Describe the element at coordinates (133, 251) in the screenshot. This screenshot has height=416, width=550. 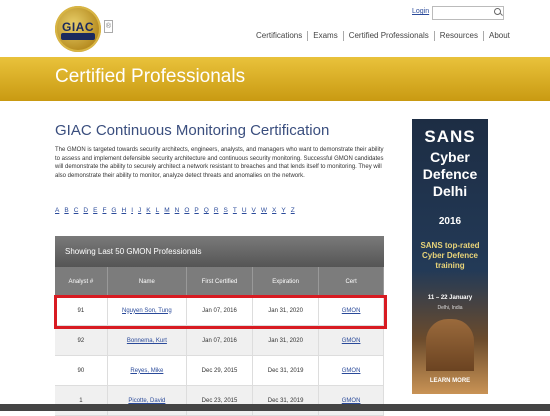
I see `table-caption: Showing Last 50 GMON Professionals` at that location.